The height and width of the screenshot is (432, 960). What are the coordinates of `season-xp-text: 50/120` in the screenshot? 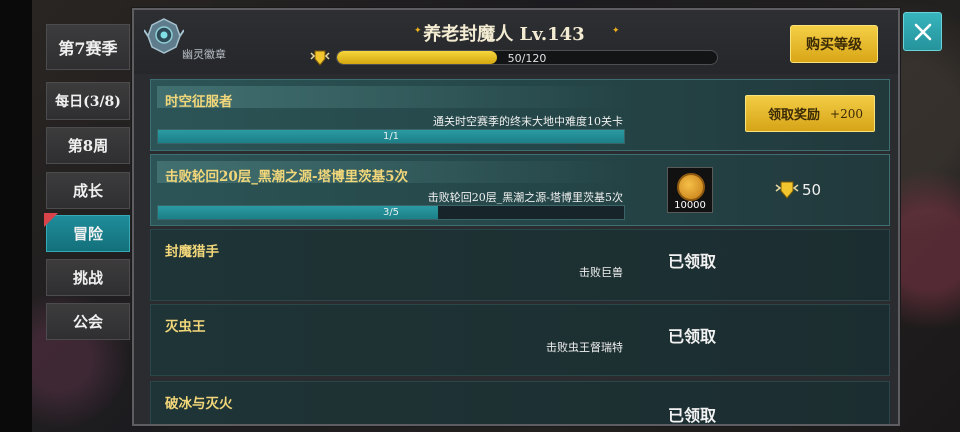 It's located at (527, 58).